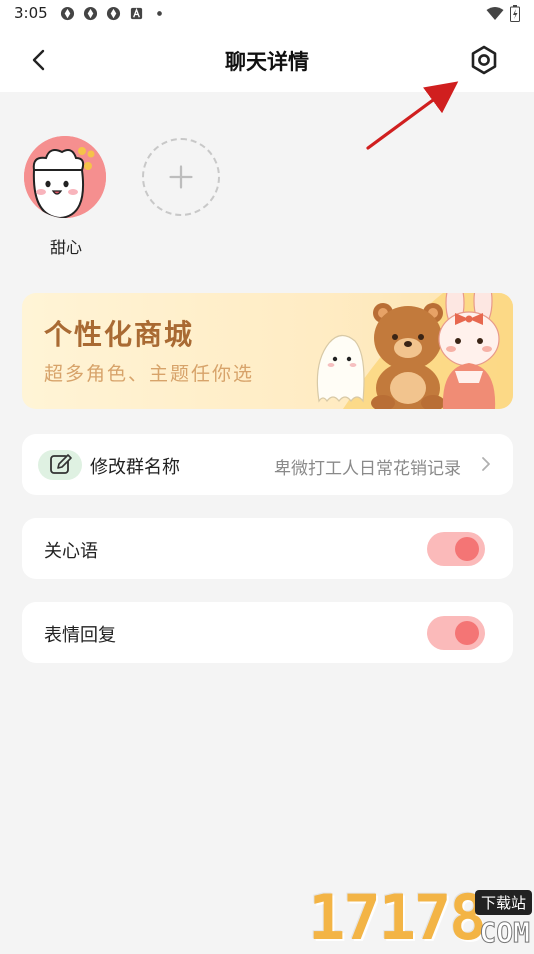 This screenshot has width=534, height=954. What do you see at coordinates (486, 464) in the screenshot?
I see `chevron-right-icon` at bounding box center [486, 464].